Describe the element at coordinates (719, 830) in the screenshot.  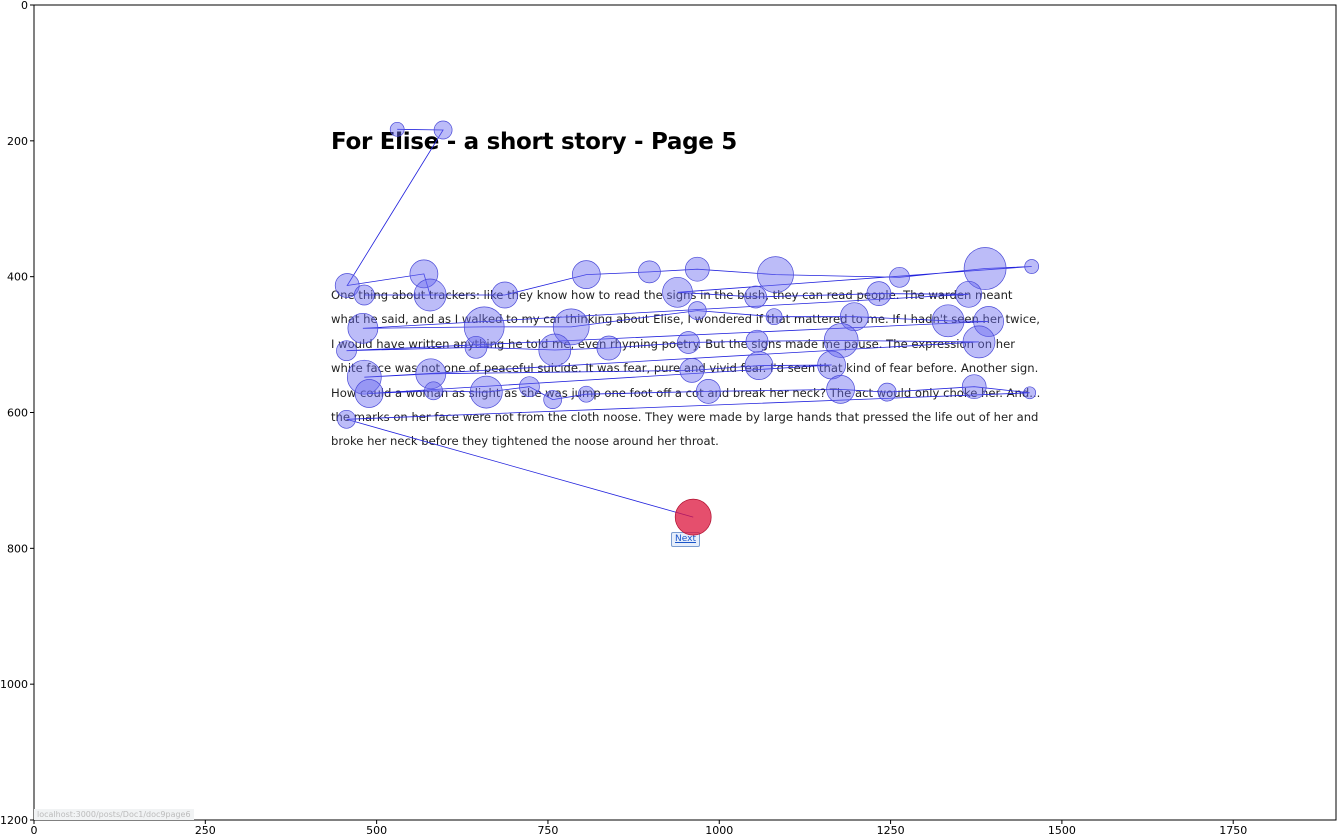
I see `x-tick-label: 1000` at that location.